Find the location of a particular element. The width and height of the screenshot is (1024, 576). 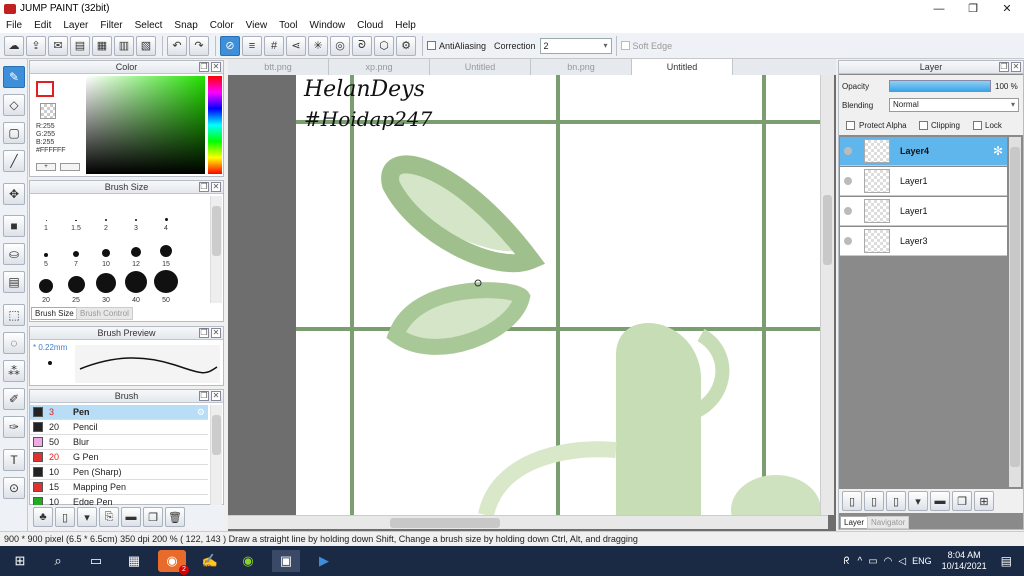

bucket-tool-icon: ⛀ is located at coordinates (14, 254).